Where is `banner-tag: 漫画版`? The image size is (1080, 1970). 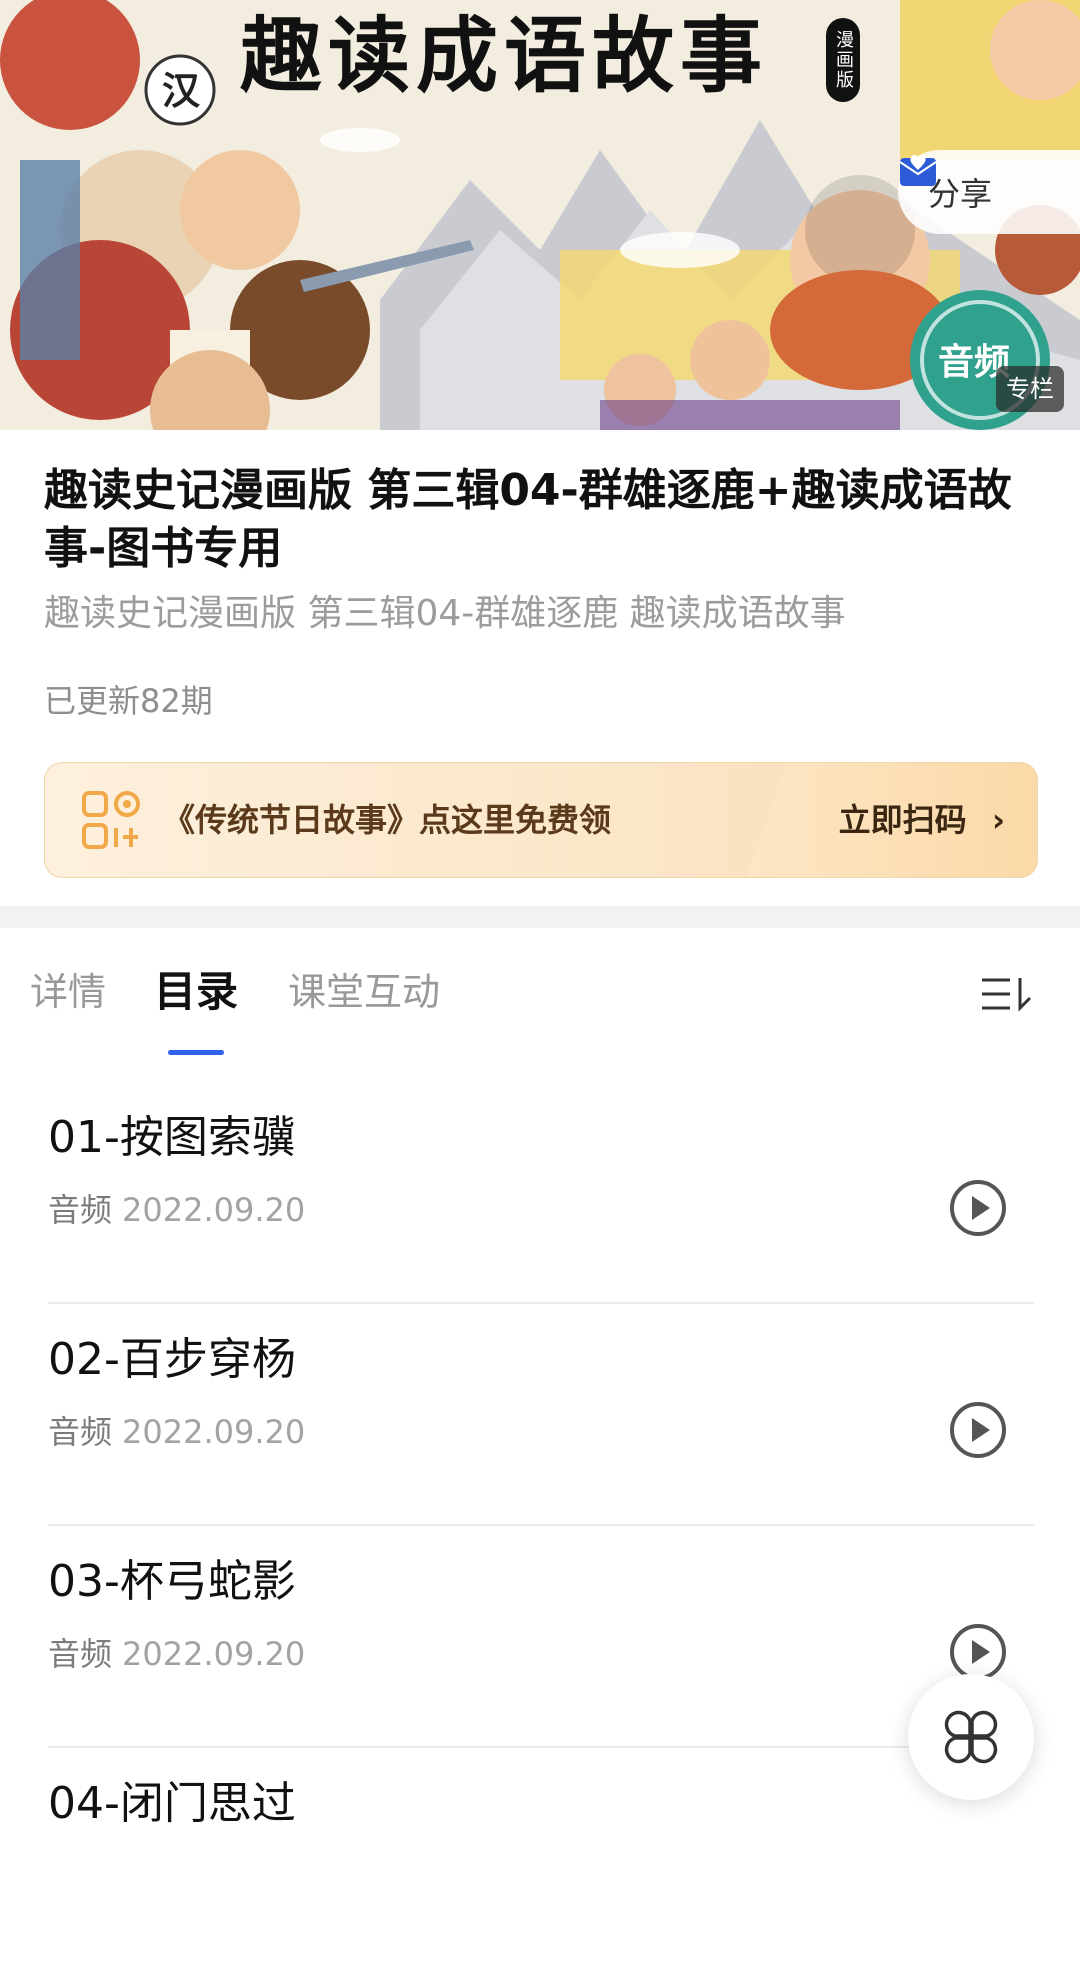 banner-tag: 漫画版 is located at coordinates (843, 60).